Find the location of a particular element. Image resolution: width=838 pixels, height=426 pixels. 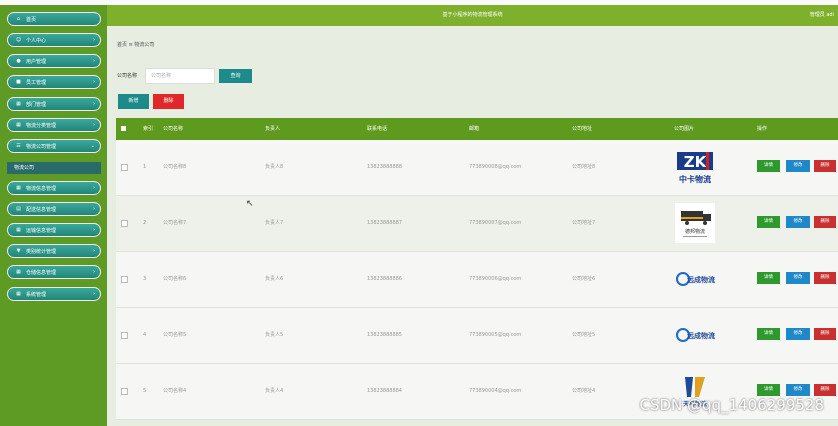

sidebar-subitem-company: 物流公司 is located at coordinates (54, 168).